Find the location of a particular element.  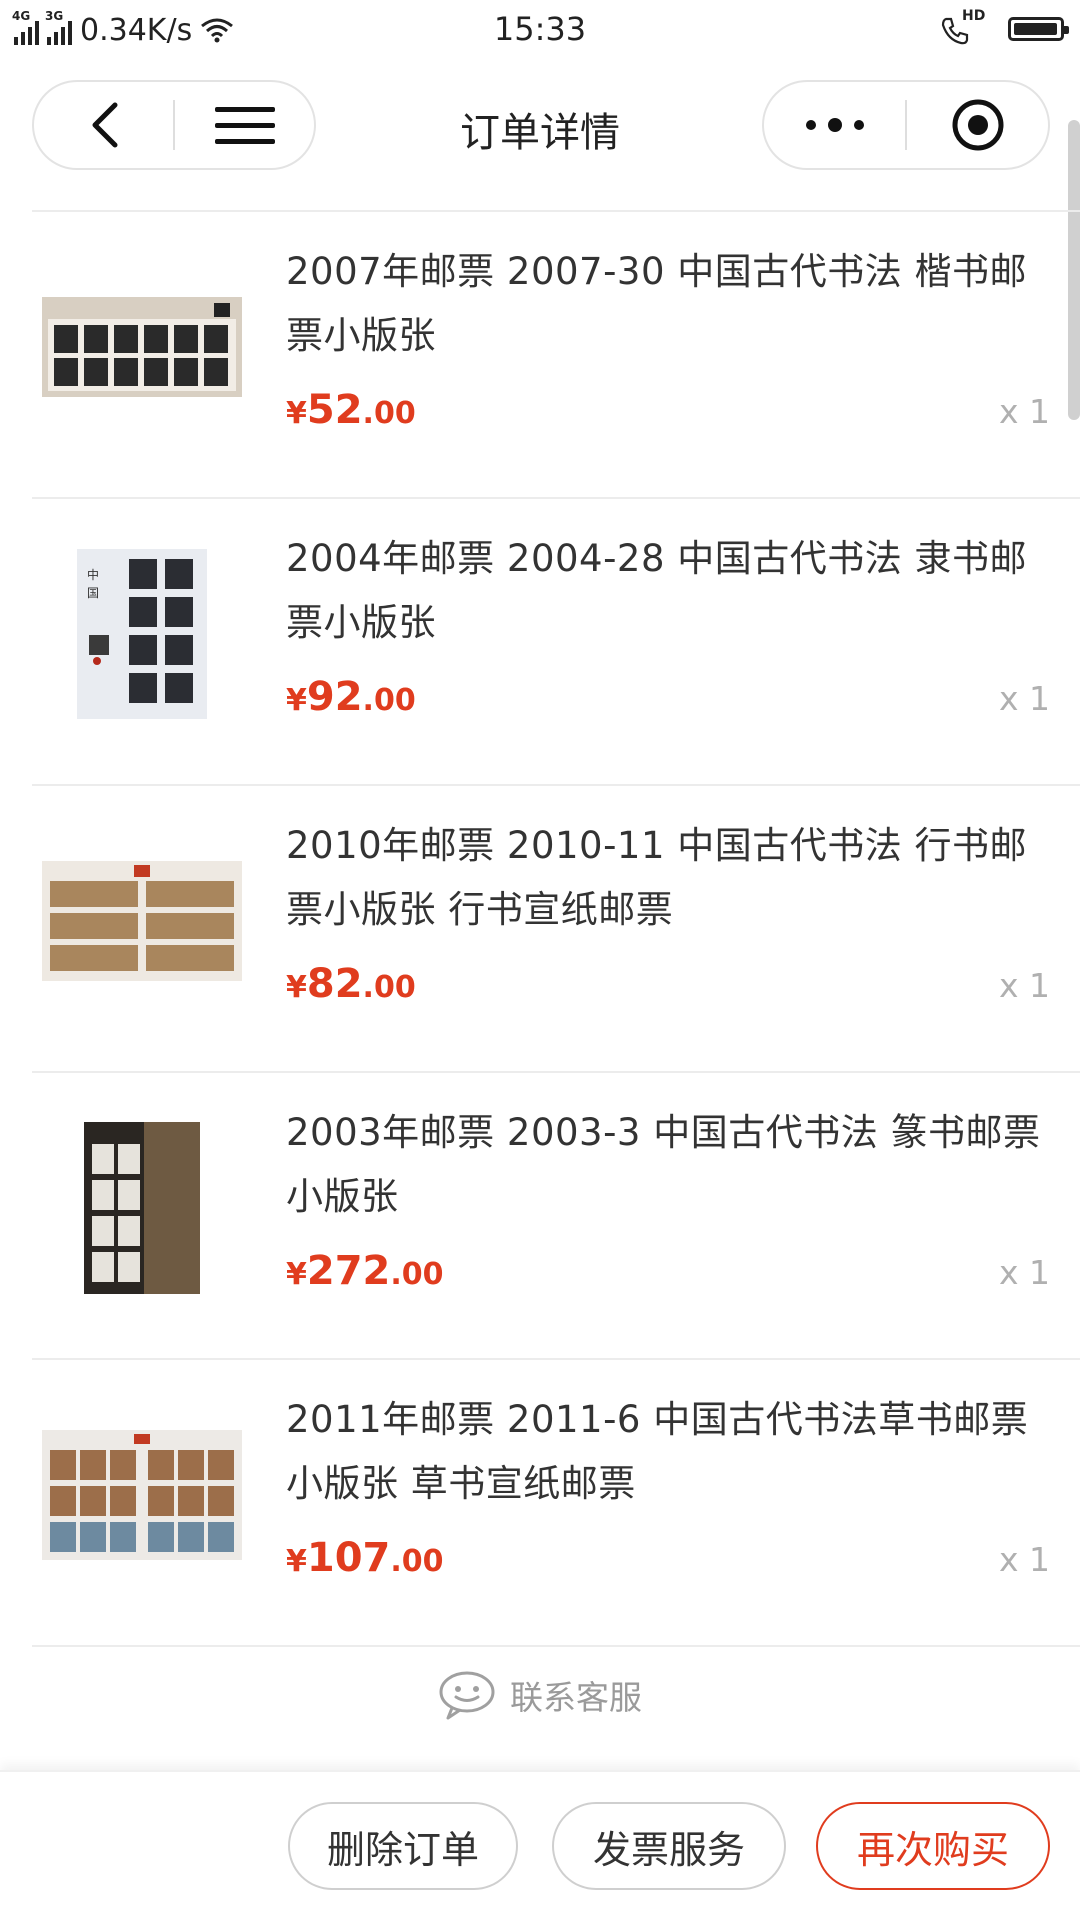

status-bar: 4G 3G 0.34K/s 15:33 HD is located at coordinates (540, 30).